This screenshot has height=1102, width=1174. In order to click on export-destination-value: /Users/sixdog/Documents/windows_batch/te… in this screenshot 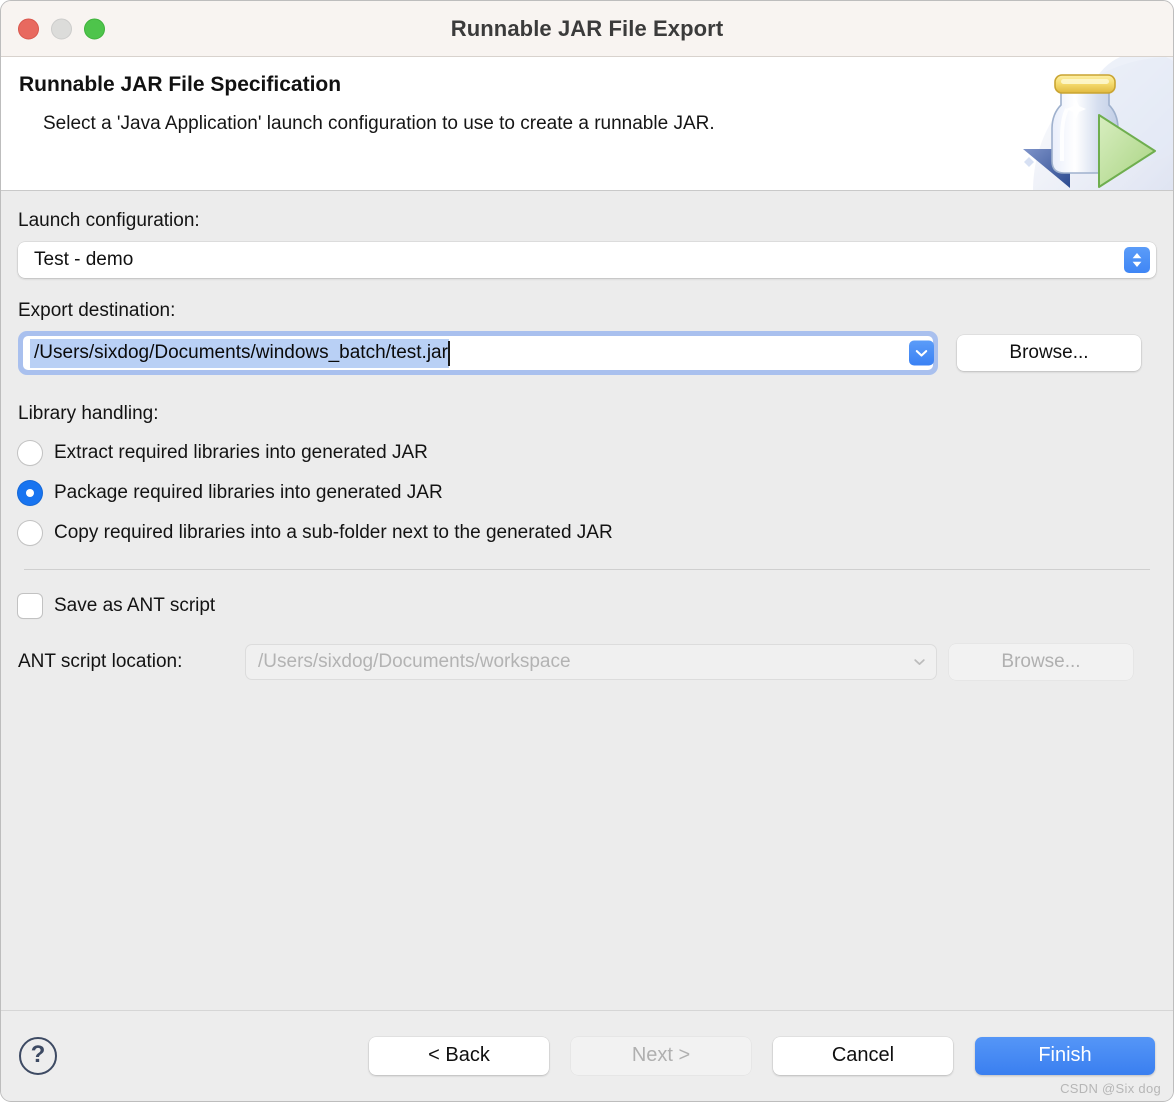, I will do `click(239, 353)`.